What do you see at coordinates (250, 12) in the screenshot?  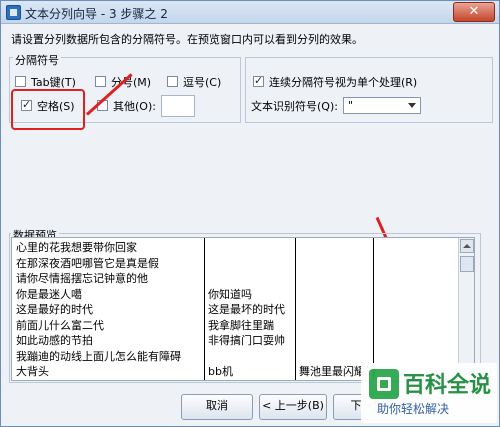 I see `title-bar: 文本分列向导 - 3 步骤之 2 ✕` at bounding box center [250, 12].